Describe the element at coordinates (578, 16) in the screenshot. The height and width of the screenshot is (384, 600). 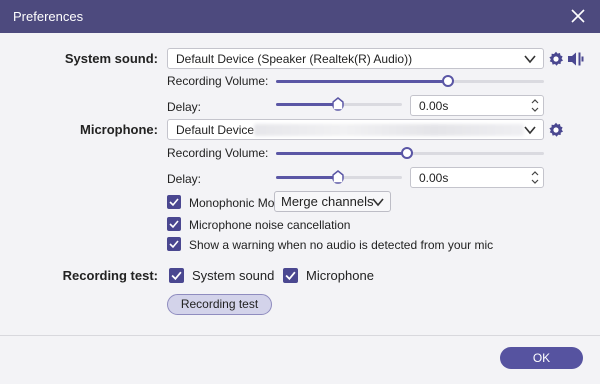
I see `close-icon` at that location.